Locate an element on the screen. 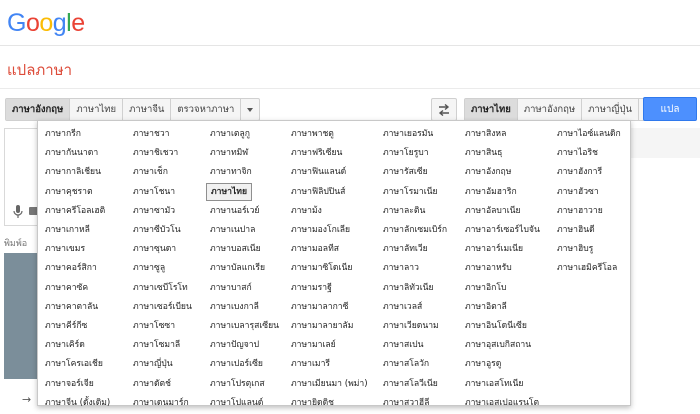 The image size is (700, 414). language-option: ภาษามาเลย์ is located at coordinates (313, 345).